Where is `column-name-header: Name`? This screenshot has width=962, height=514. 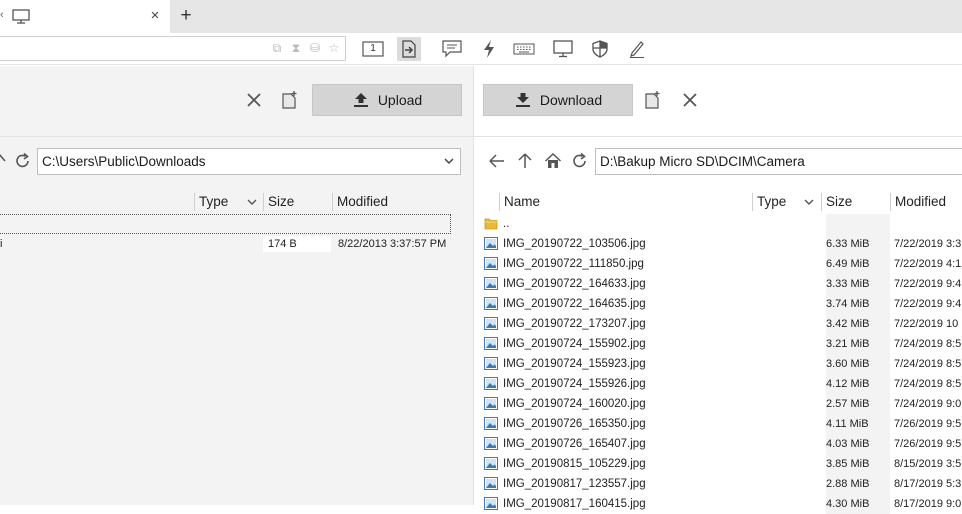
column-name-header: Name is located at coordinates (522, 202).